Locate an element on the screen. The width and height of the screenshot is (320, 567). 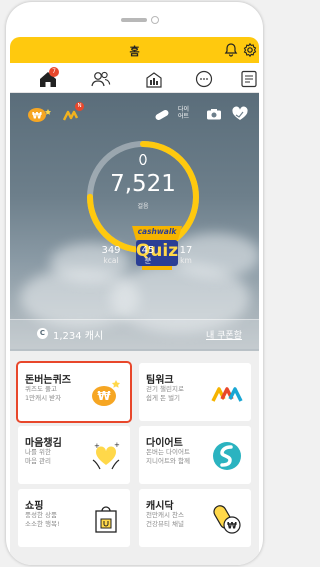
card-title: 캐시닥 is located at coordinates (160, 506).